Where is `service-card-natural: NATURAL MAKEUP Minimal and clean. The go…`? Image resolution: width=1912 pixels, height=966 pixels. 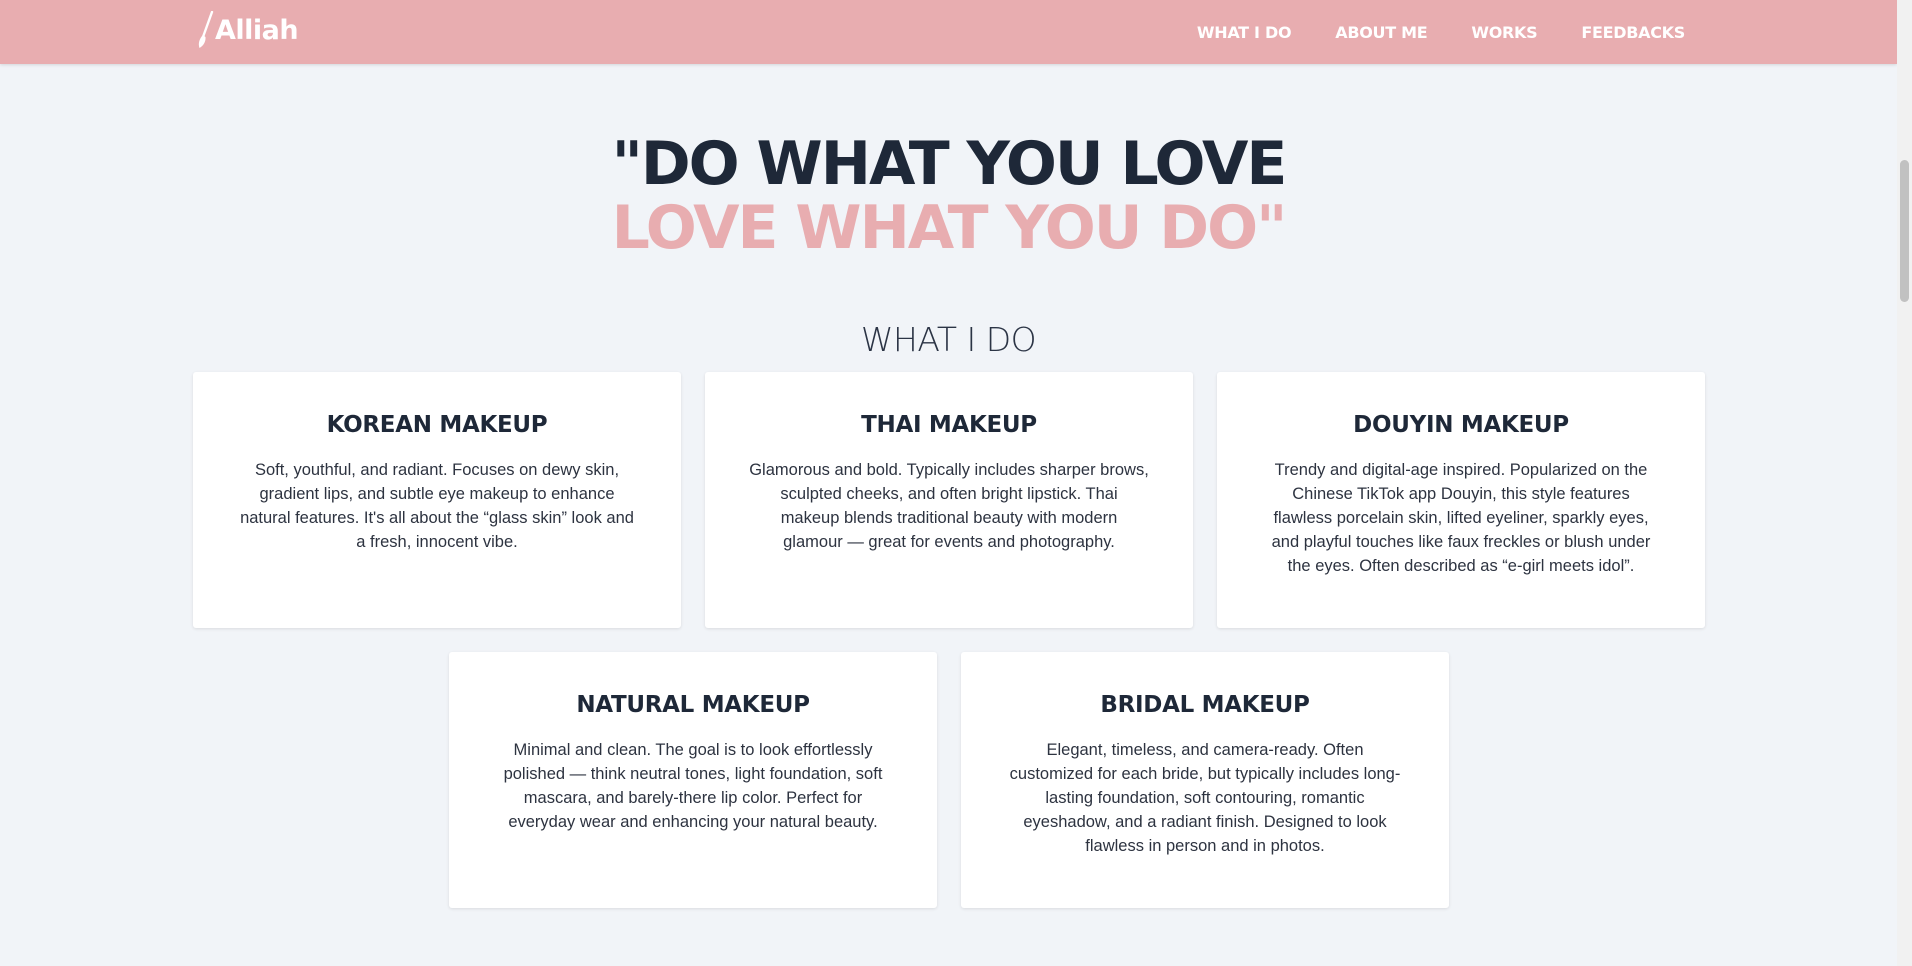 service-card-natural: NATURAL MAKEUP Minimal and clean. The go… is located at coordinates (693, 780).